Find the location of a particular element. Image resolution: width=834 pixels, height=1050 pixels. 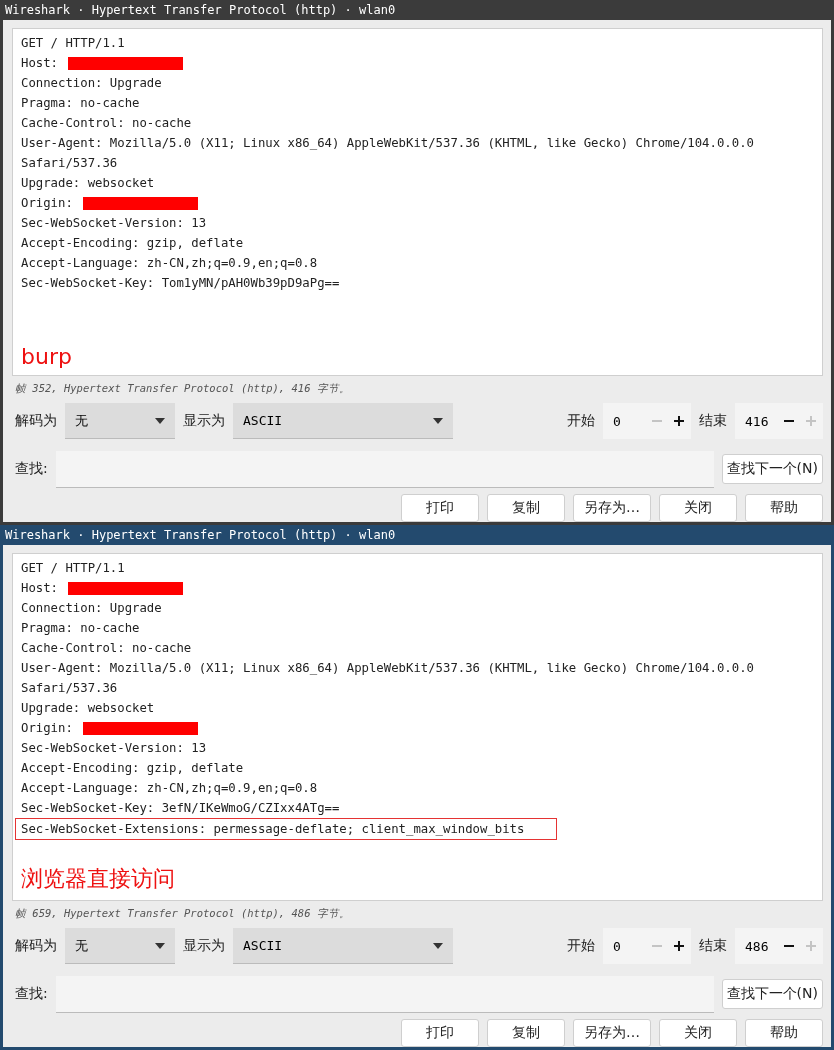

text-line: Sec-WebSocket-Key: Tom1yMN/pAH0Wb39pD9aPg== is located at coordinates (180, 283).